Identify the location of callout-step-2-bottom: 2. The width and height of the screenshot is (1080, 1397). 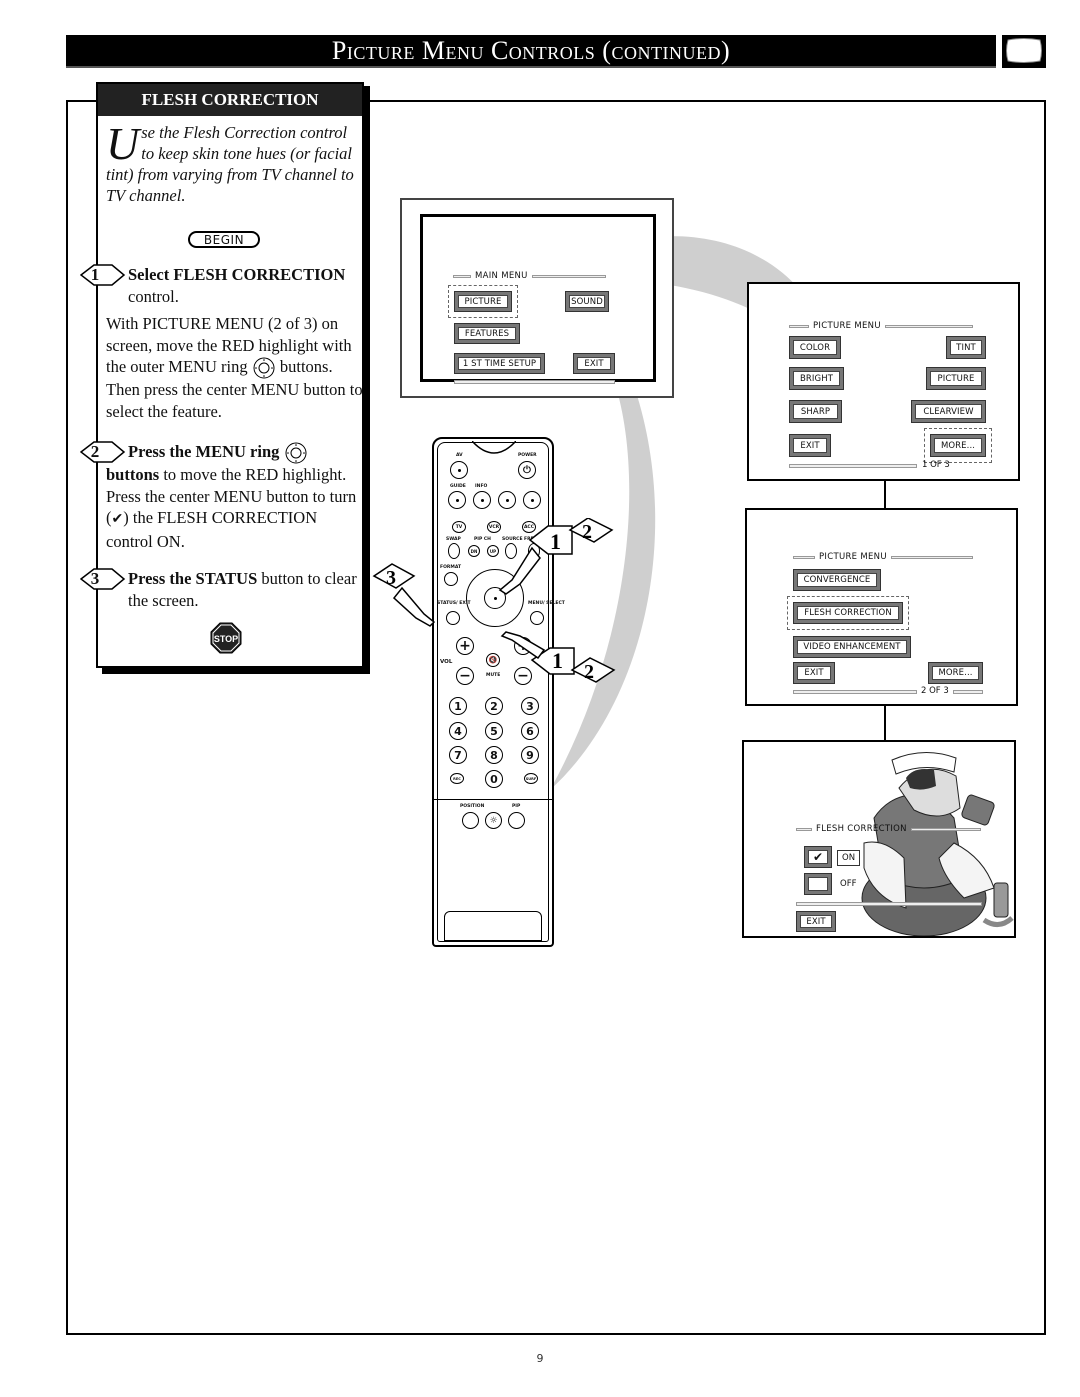
(593, 670).